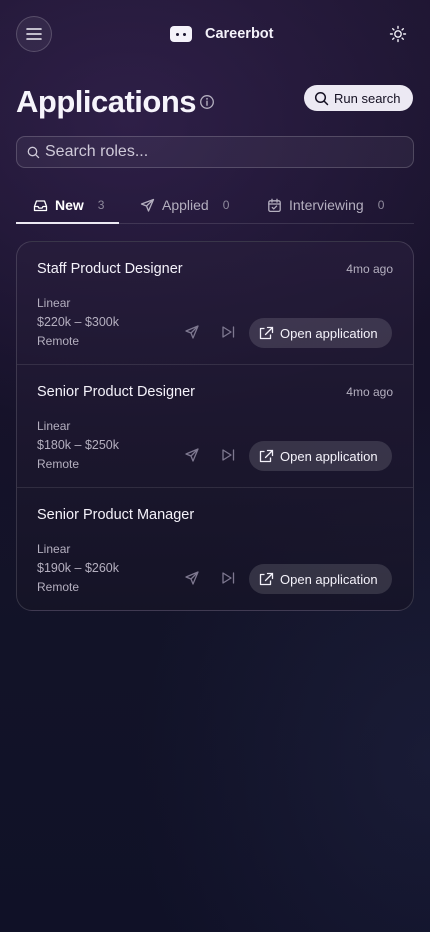 This screenshot has width=430, height=932. What do you see at coordinates (207, 102) in the screenshot?
I see `info-icon` at bounding box center [207, 102].